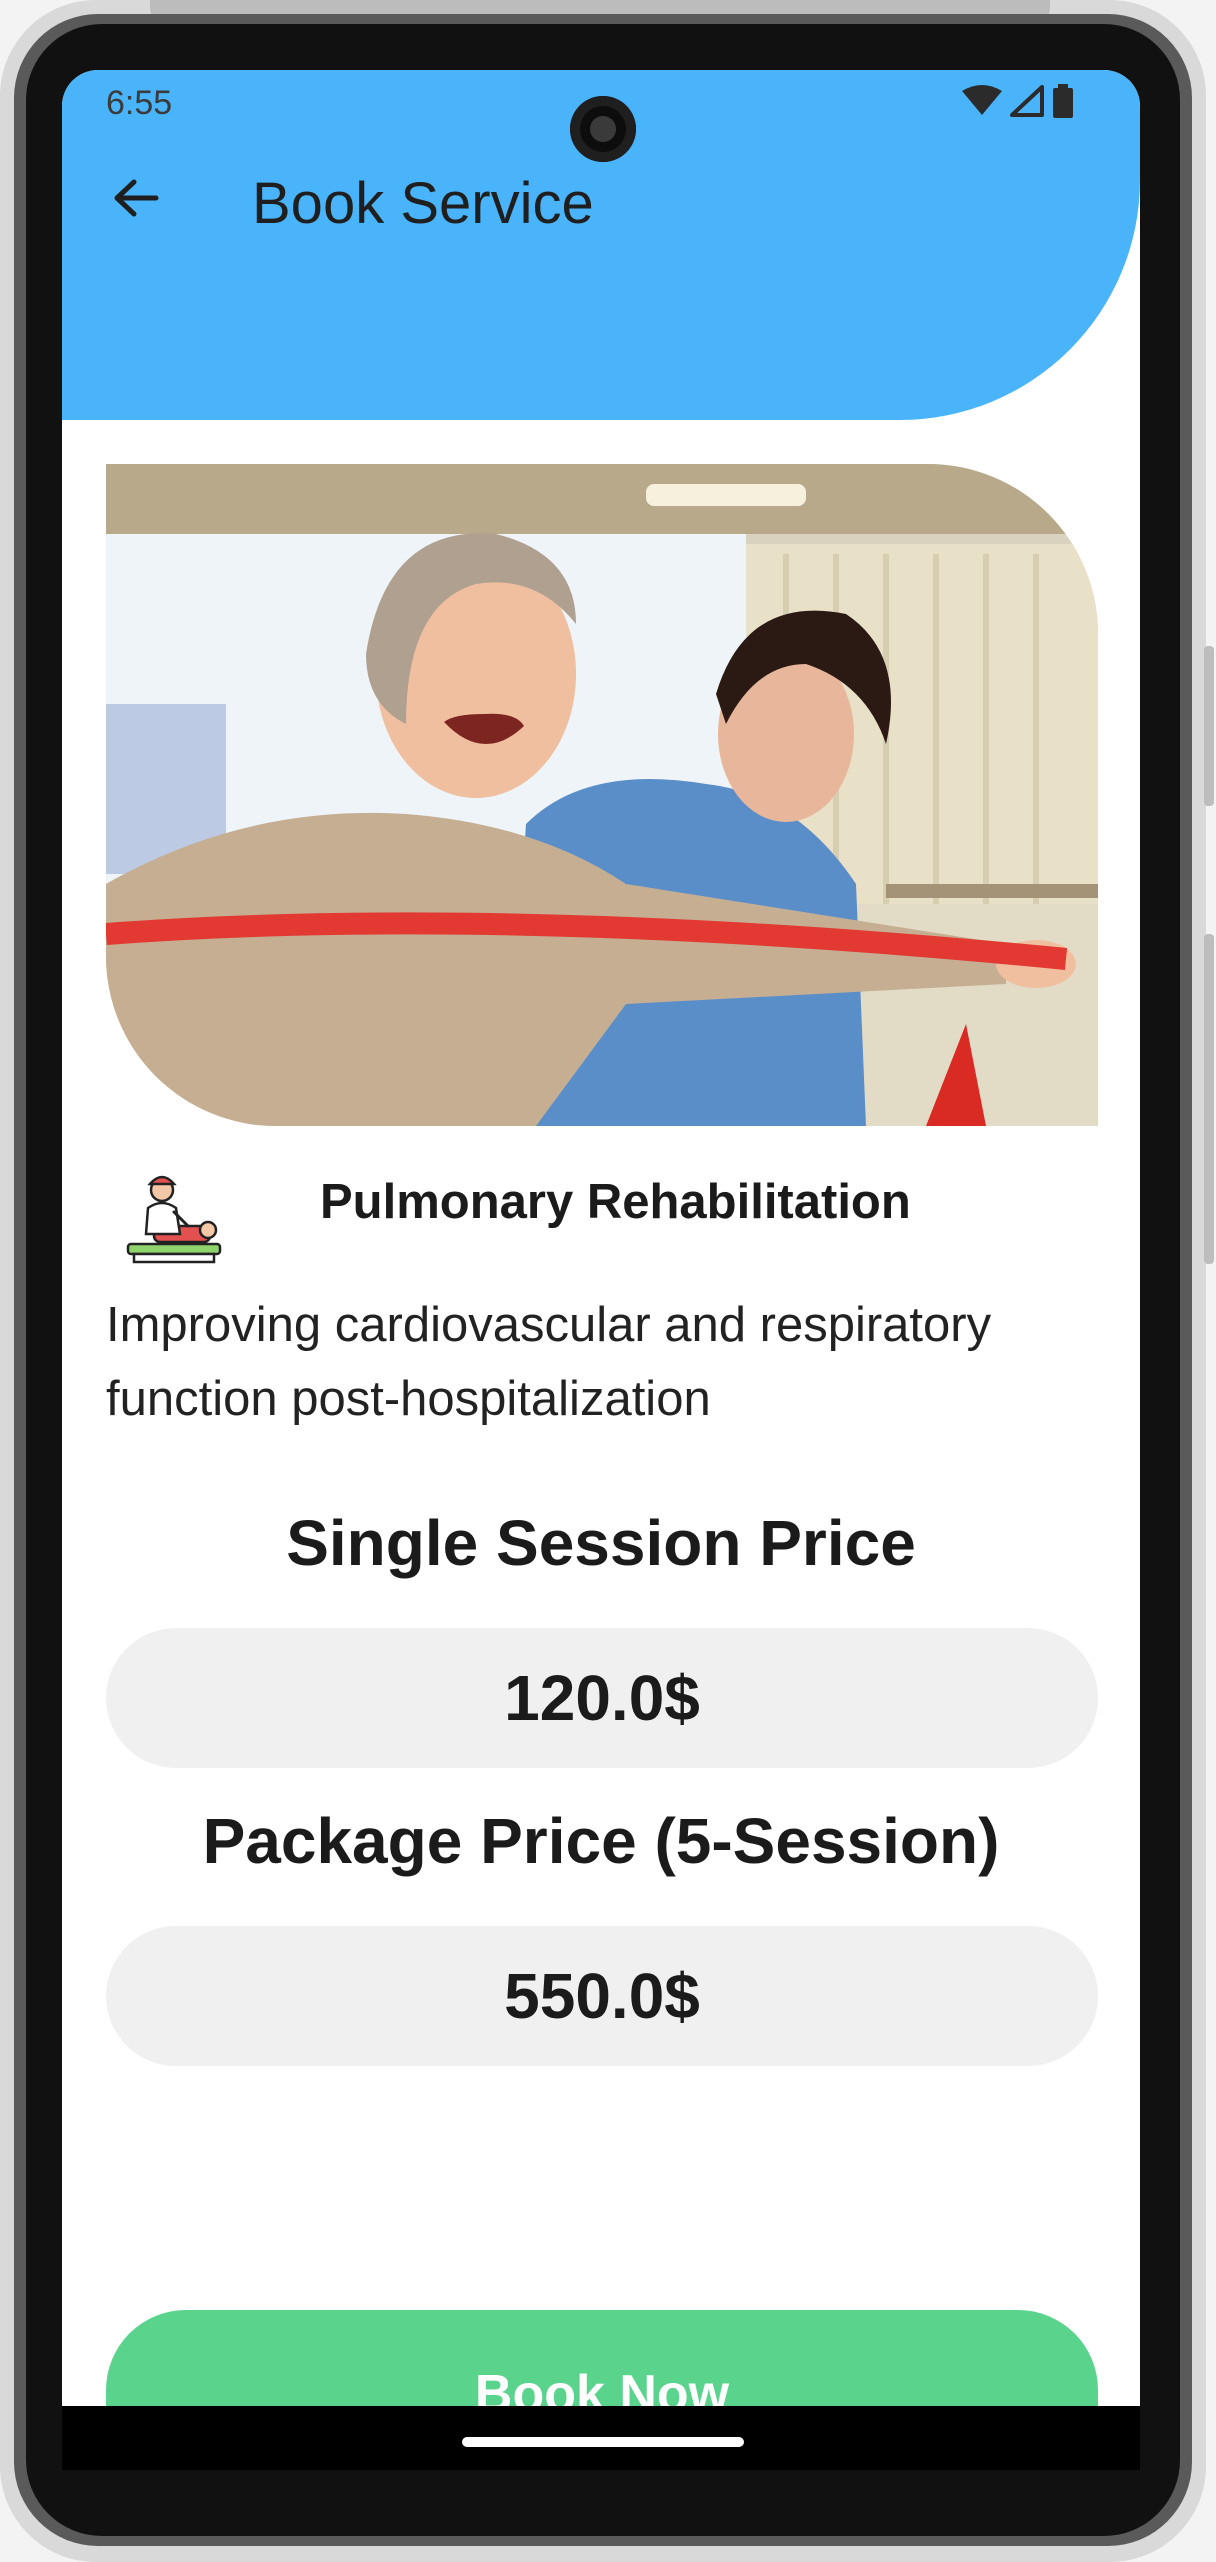 The width and height of the screenshot is (1216, 2562). What do you see at coordinates (602, 1698) in the screenshot?
I see `single-session-price: 120.0$` at bounding box center [602, 1698].